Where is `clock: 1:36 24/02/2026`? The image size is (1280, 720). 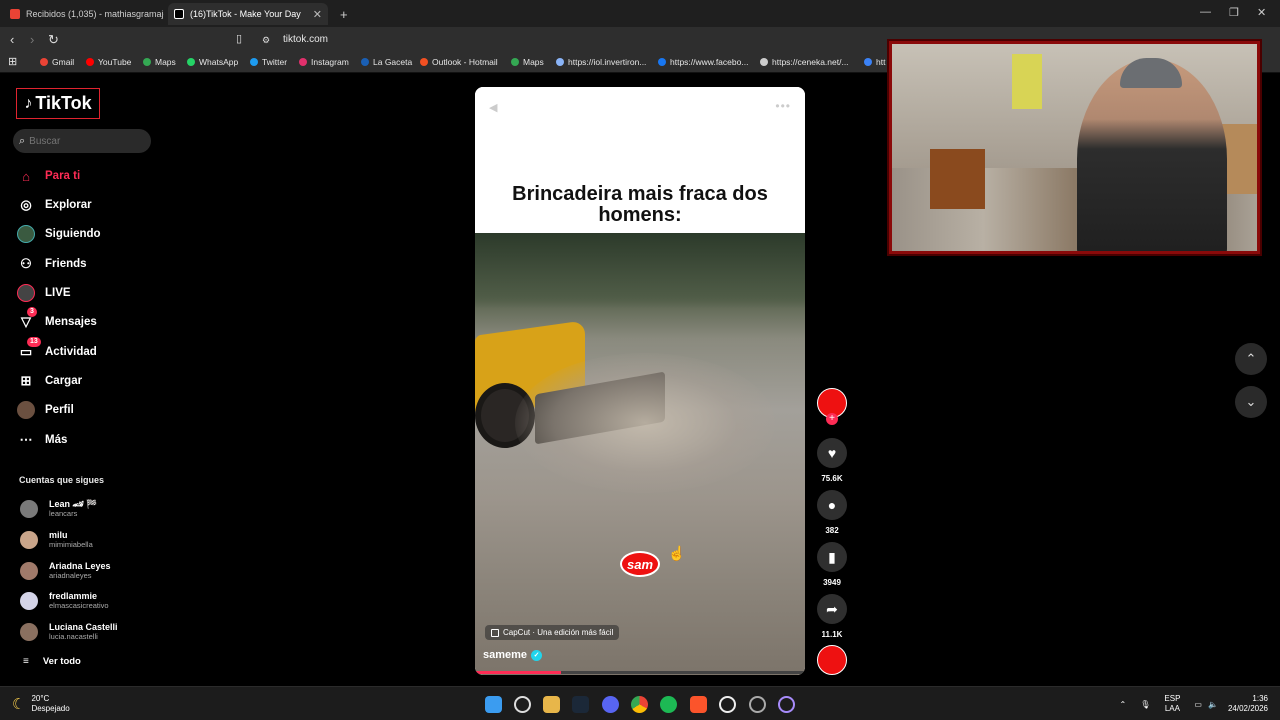
clock: 1:36 24/02/2026 is located at coordinates (1248, 704).